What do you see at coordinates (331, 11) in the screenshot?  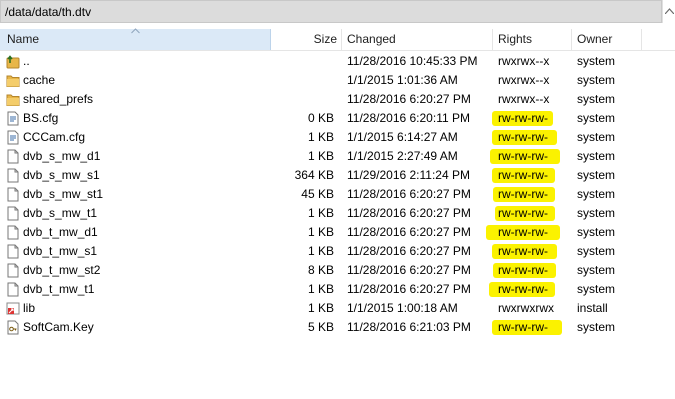 I see `path-bar: /data/data/th.dtv` at bounding box center [331, 11].